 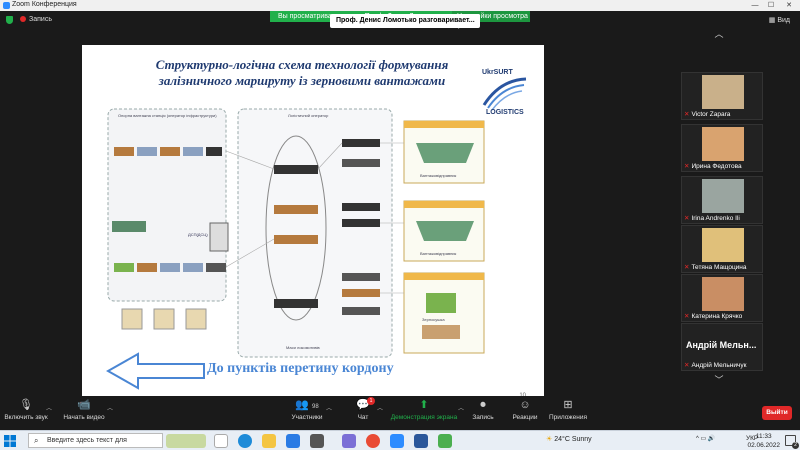 I want to click on clock-date: 02.06.2022, so click(x=763, y=445).